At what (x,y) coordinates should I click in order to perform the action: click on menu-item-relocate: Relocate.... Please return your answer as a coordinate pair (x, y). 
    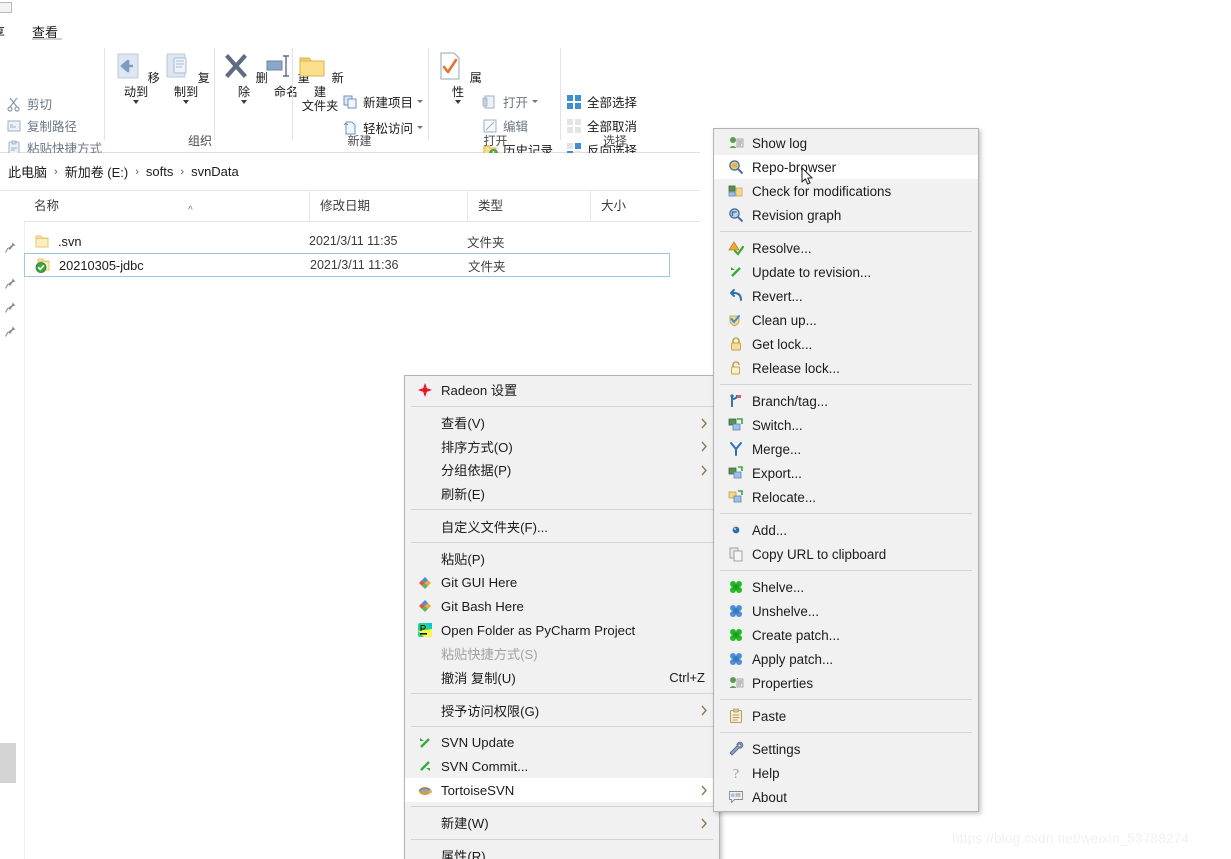
    Looking at the image, I should click on (846, 497).